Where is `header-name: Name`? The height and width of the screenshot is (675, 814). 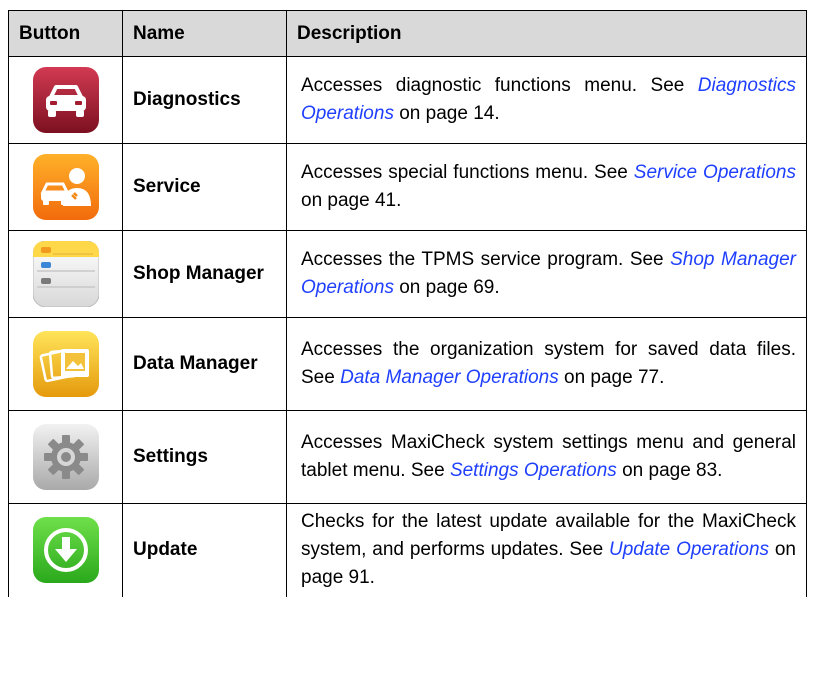
header-name: Name is located at coordinates (204, 33).